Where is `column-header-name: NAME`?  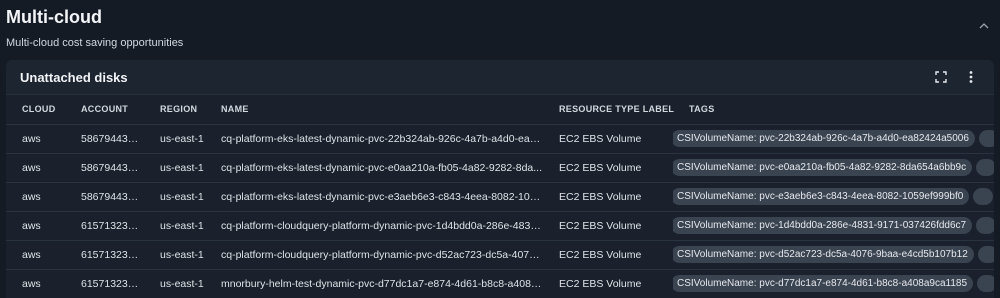 column-header-name: NAME is located at coordinates (374, 109).